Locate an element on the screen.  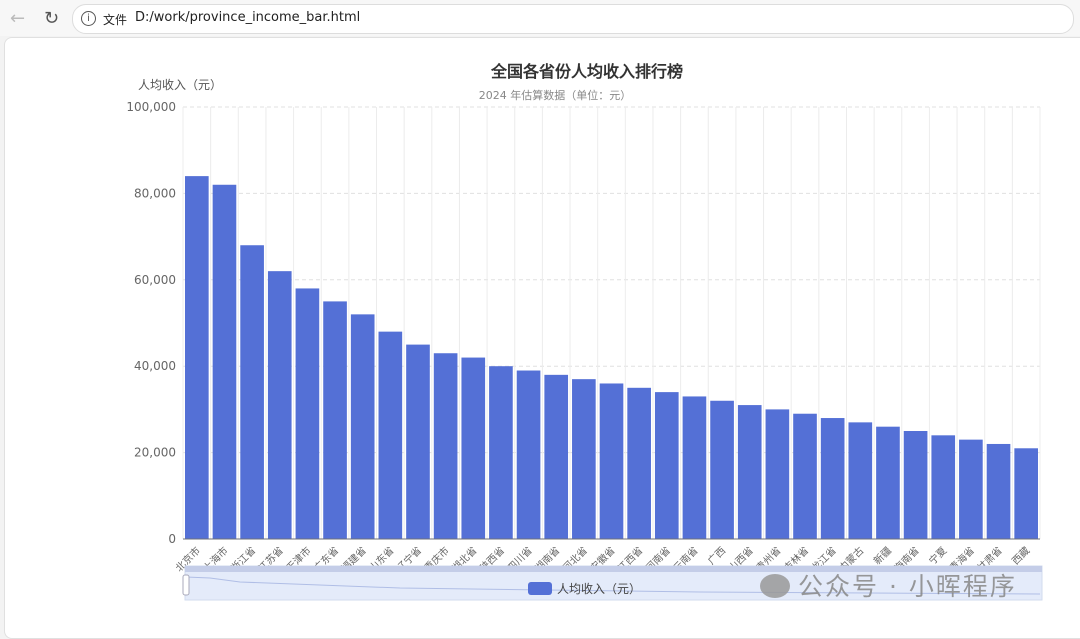
y-tick-label: 80,000 is located at coordinates (155, 193).